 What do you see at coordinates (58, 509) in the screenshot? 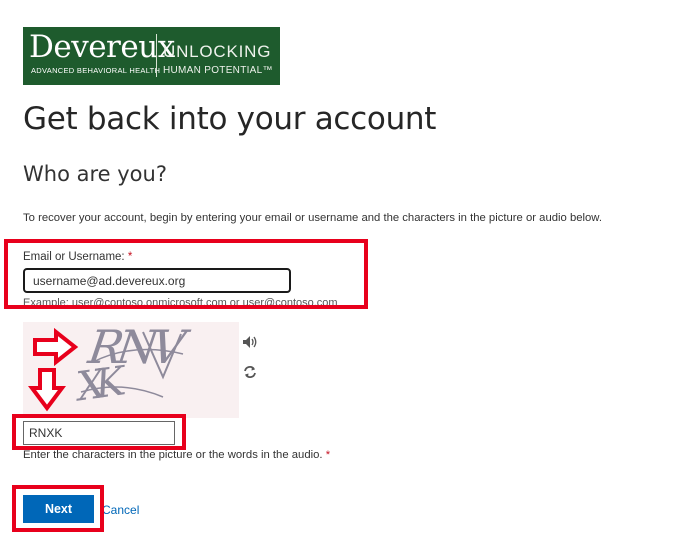
I see `next-button: Next` at bounding box center [58, 509].